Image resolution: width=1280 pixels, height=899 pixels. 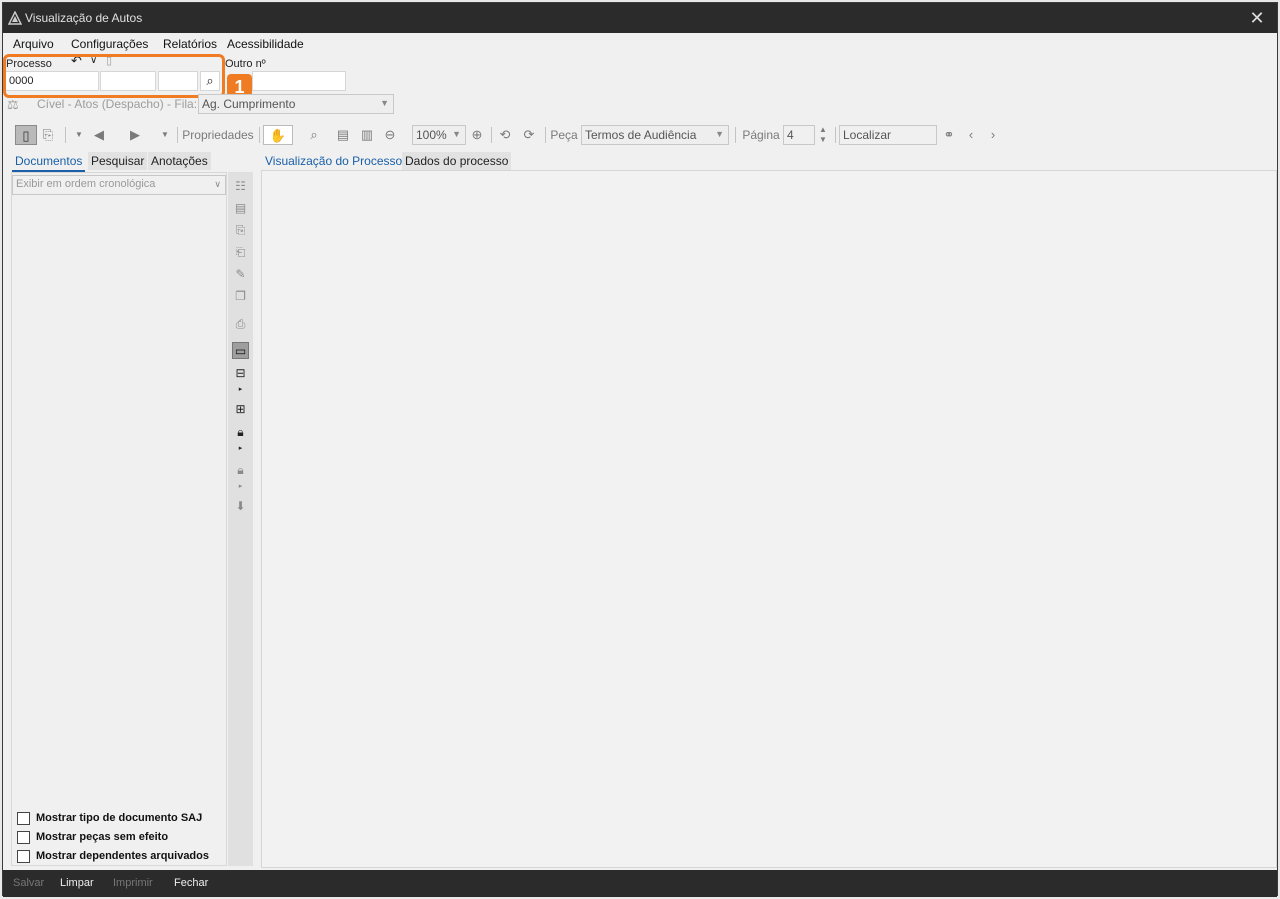 What do you see at coordinates (249, 104) in the screenshot?
I see `queue-selected: Ag. Cumprimento` at bounding box center [249, 104].